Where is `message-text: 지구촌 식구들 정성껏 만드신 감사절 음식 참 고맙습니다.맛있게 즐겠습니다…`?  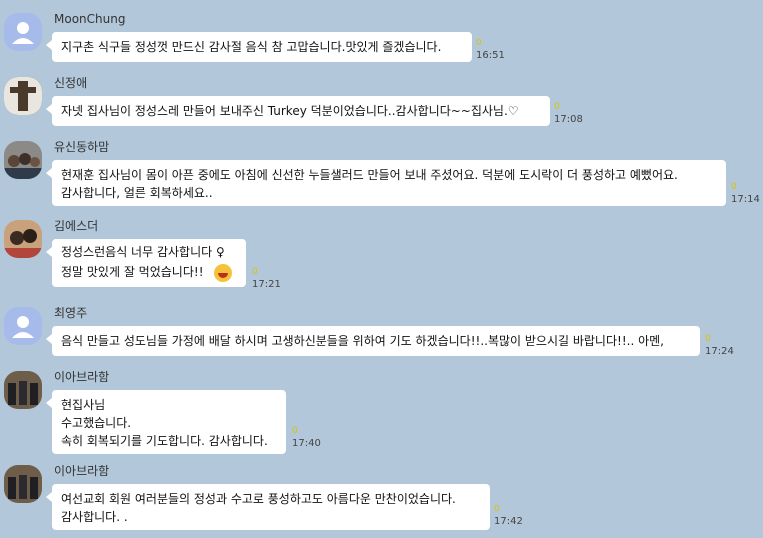 message-text: 지구촌 식구들 정성껏 만드신 감사절 음식 참 고맙습니다.맛있게 즐겠습니다… is located at coordinates (251, 47).